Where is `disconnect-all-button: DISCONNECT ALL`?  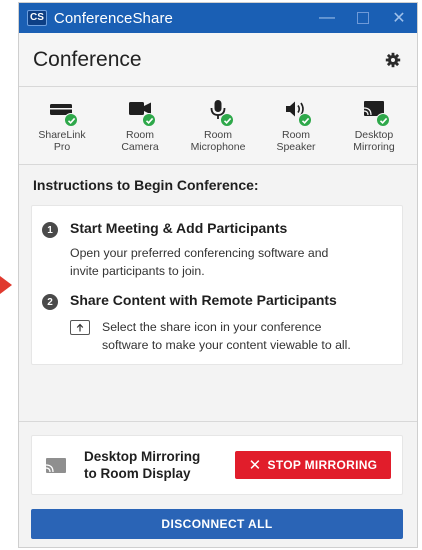
disconnect-all-button: DISCONNECT ALL is located at coordinates (217, 524).